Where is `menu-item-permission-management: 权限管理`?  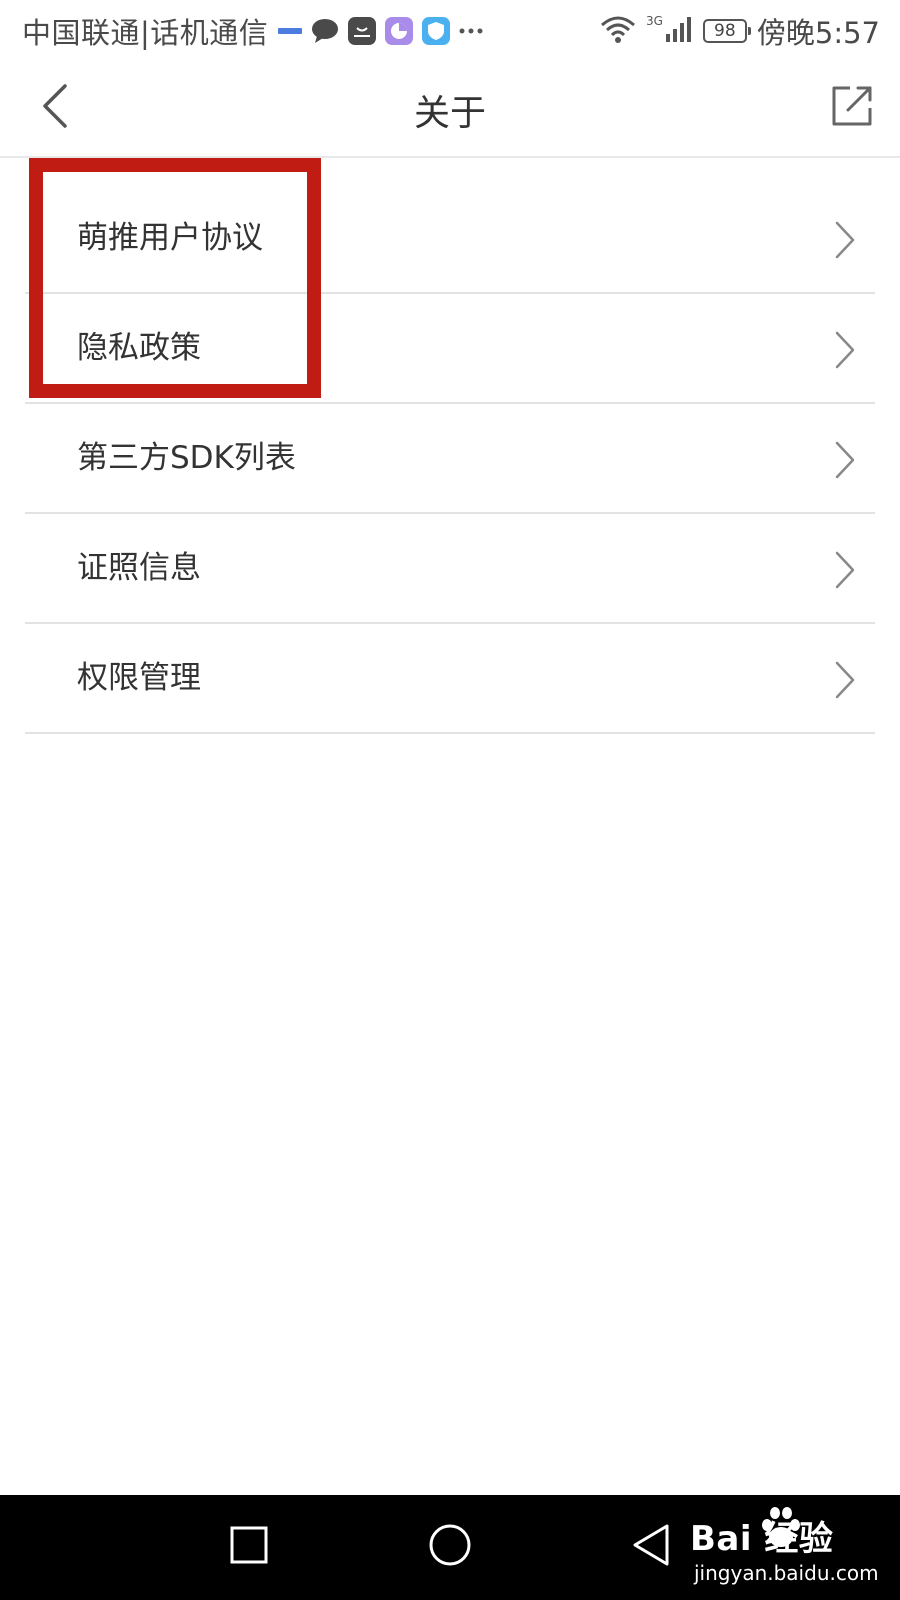 menu-item-permission-management: 权限管理 is located at coordinates (450, 679).